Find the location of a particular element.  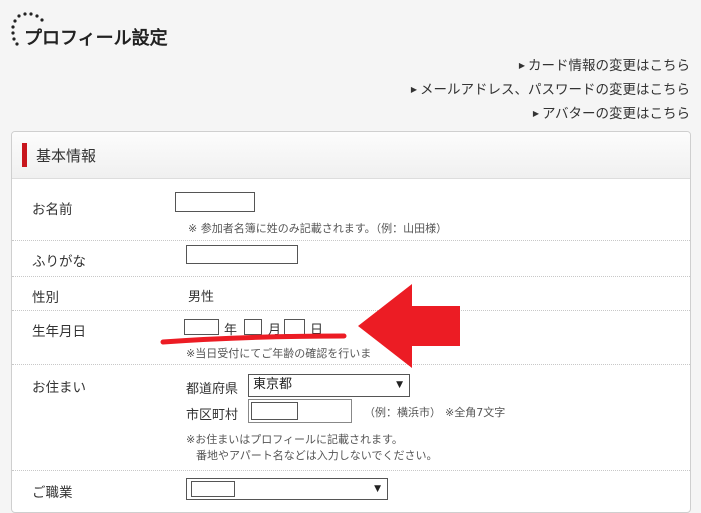

address-note-line2: 番地やアパート名などは入力しないでください。 is located at coordinates (317, 455).